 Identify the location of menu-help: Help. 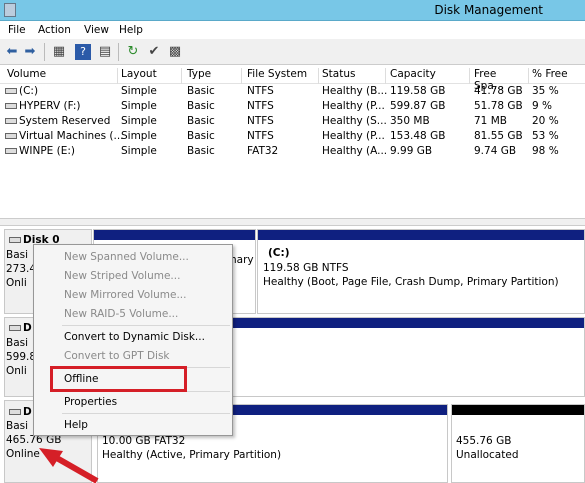
(131, 30).